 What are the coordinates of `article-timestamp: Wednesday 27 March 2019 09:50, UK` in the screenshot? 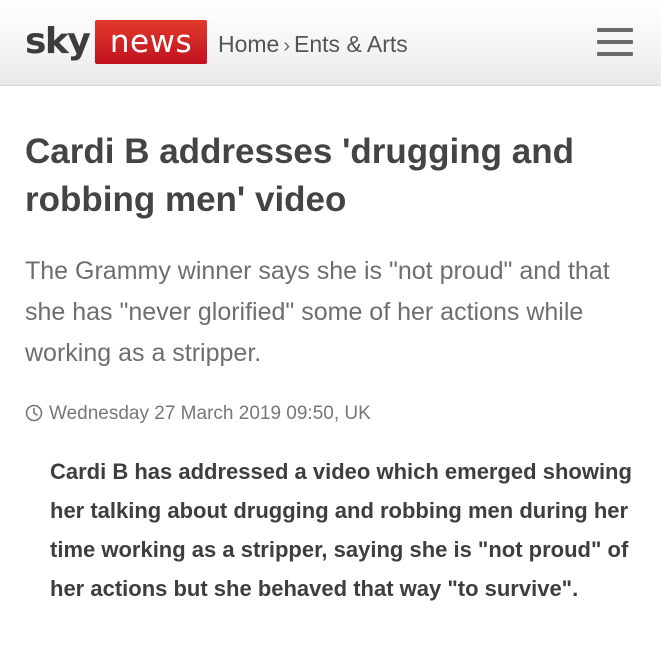 It's located at (198, 414).